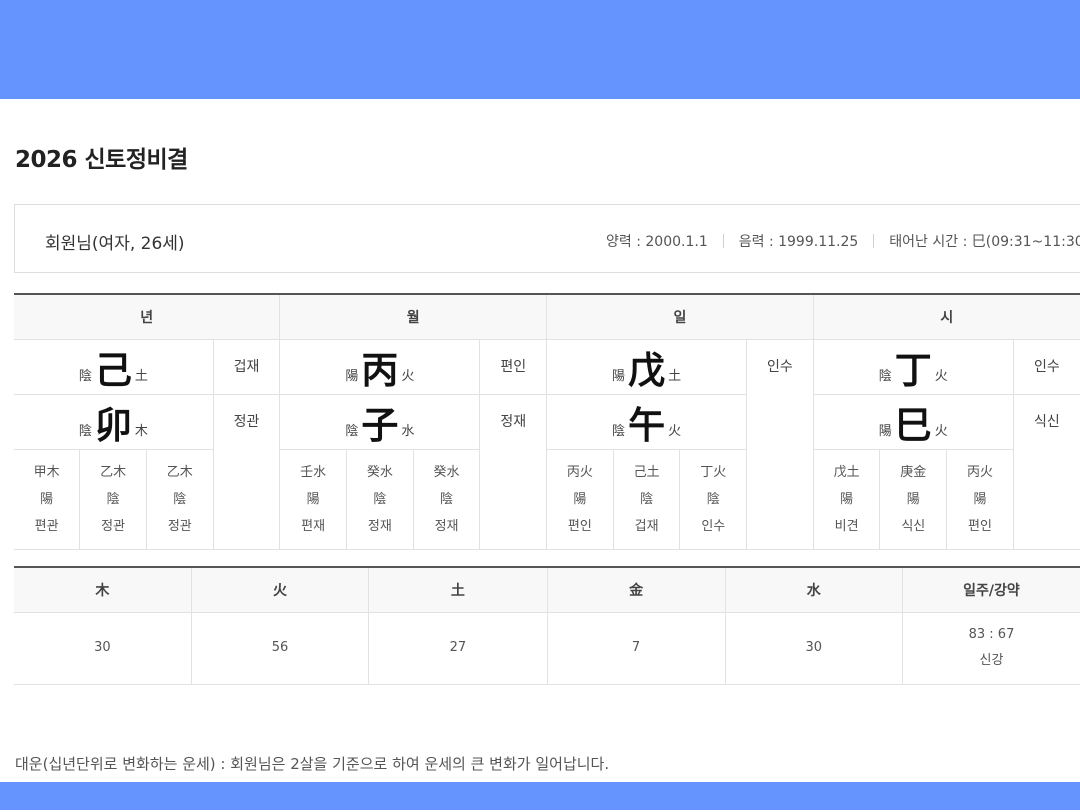 The width and height of the screenshot is (1080, 810). I want to click on five-elements-table: 木 火 土 金 水 일주/강약 30 56 27 7 30 83 : 67 신강, so click(547, 625).